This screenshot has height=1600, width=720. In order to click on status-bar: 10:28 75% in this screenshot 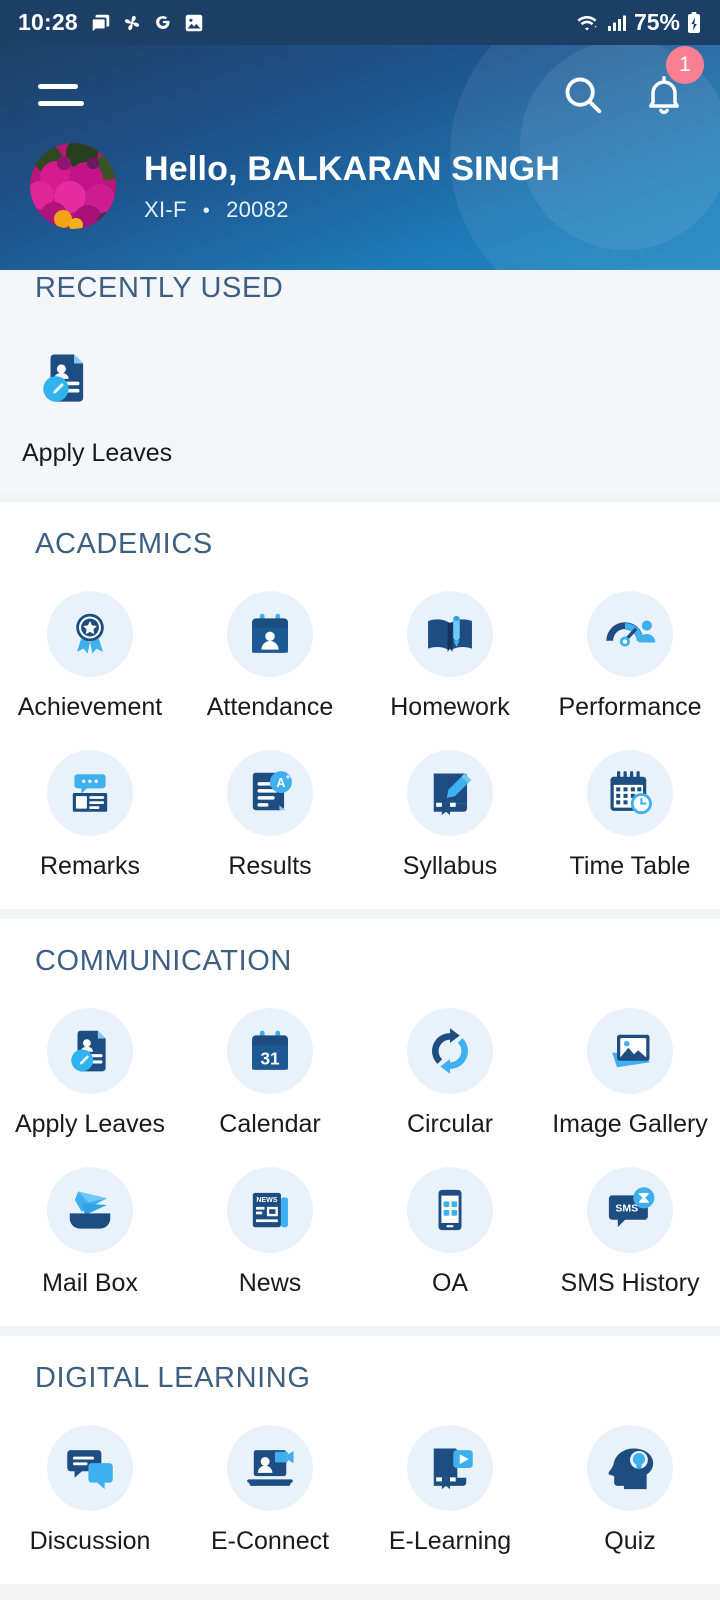, I will do `click(360, 22)`.